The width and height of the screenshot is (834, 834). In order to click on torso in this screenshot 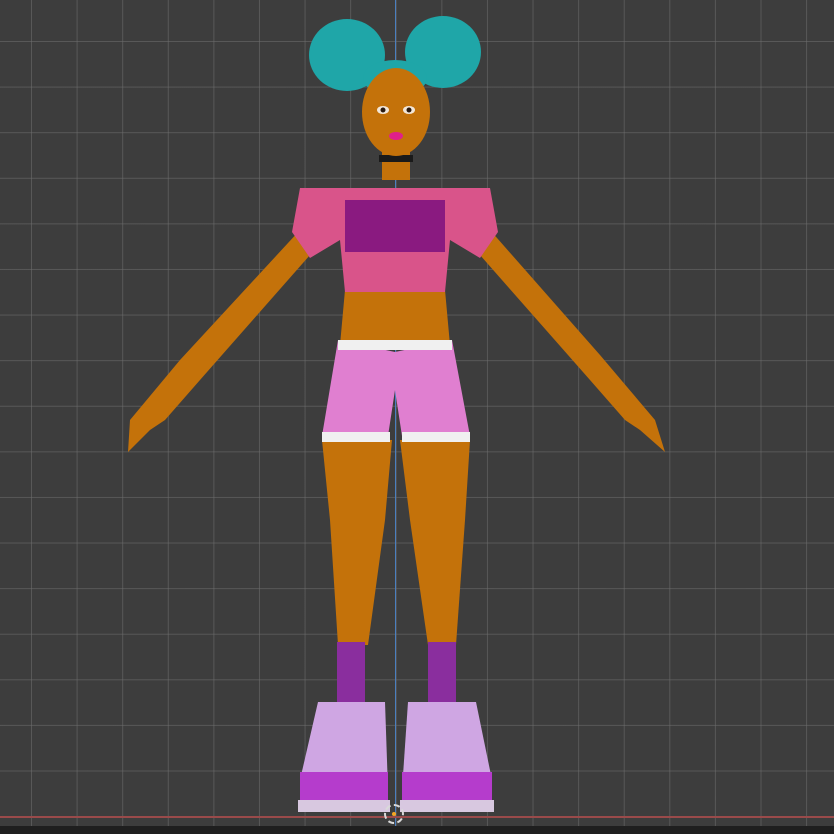, I will do `click(395, 317)`.